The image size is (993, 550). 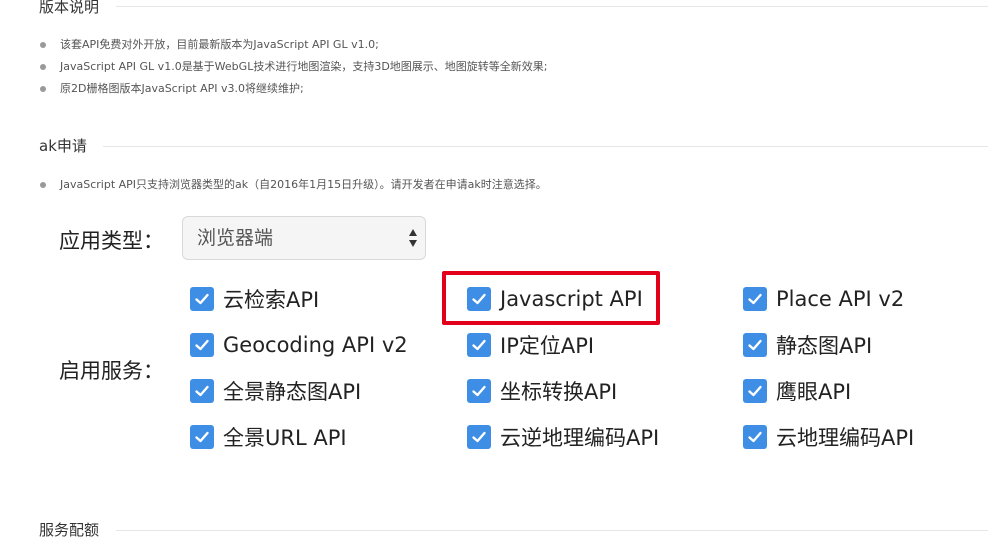 I want to click on service-label: 全景URL API, so click(x=285, y=438).